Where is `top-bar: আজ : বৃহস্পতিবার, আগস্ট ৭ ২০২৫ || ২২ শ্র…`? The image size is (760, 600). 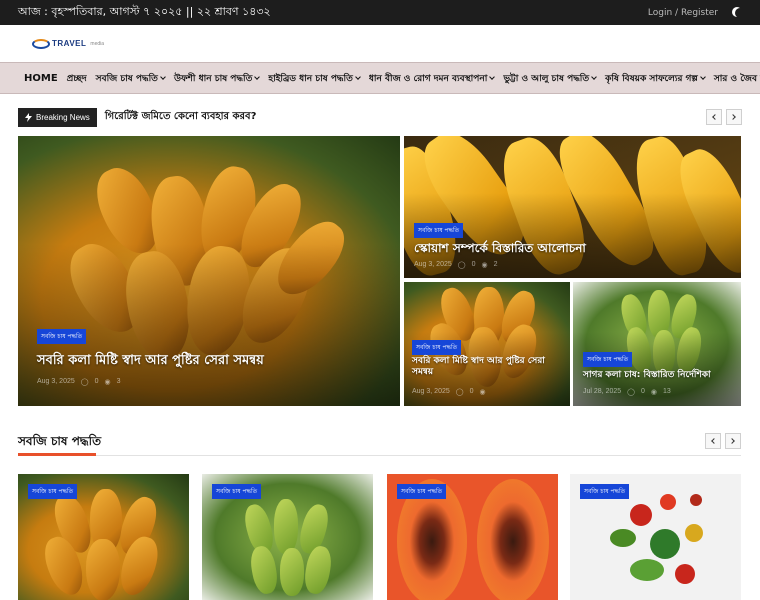 top-bar: আজ : বৃহস্পতিবার, আগস্ট ৭ ২০২৫ || ২২ শ্র… is located at coordinates (380, 12).